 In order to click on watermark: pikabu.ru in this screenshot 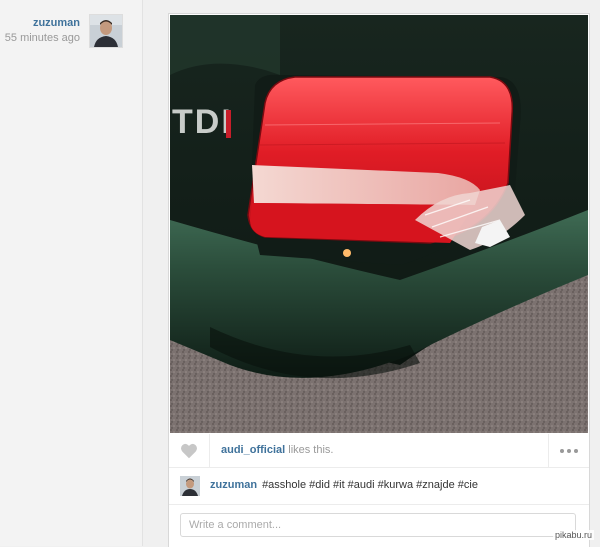, I will do `click(573, 535)`.